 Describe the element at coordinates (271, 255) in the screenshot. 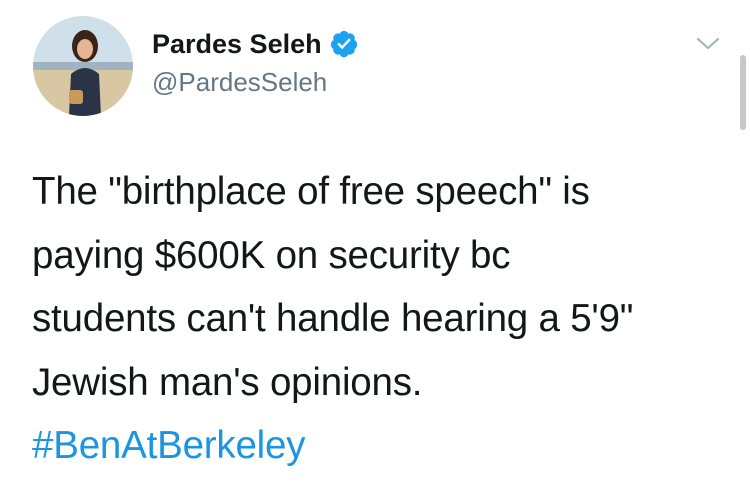

I see `tweet-text-line: paying $600K on security bc` at that location.